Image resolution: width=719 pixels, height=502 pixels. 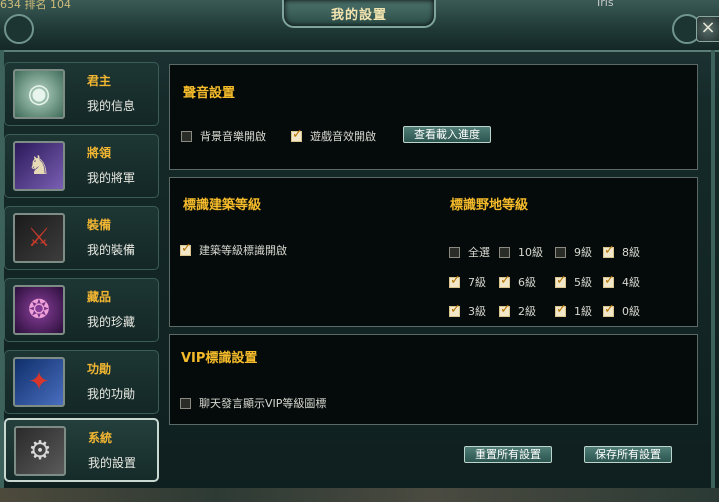 I want to click on field-level-label: 5級, so click(x=583, y=282).